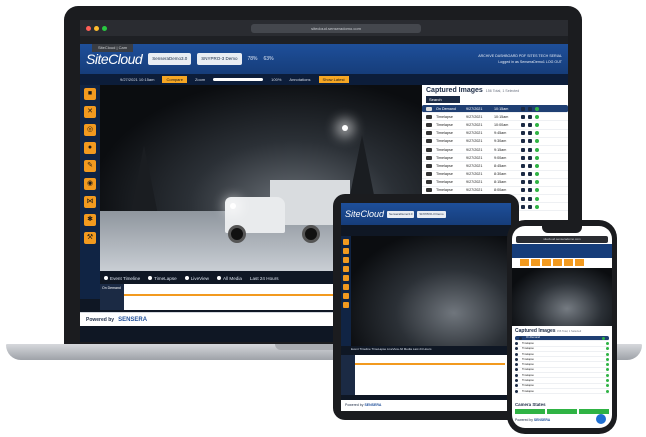  What do you see at coordinates (500, 165) in the screenshot?
I see `capture-time: 8:45am` at bounding box center [500, 165].